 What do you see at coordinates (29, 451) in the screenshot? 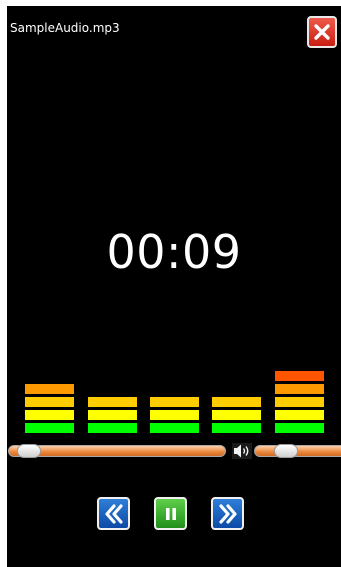
I see `progress-slider-thumb` at bounding box center [29, 451].